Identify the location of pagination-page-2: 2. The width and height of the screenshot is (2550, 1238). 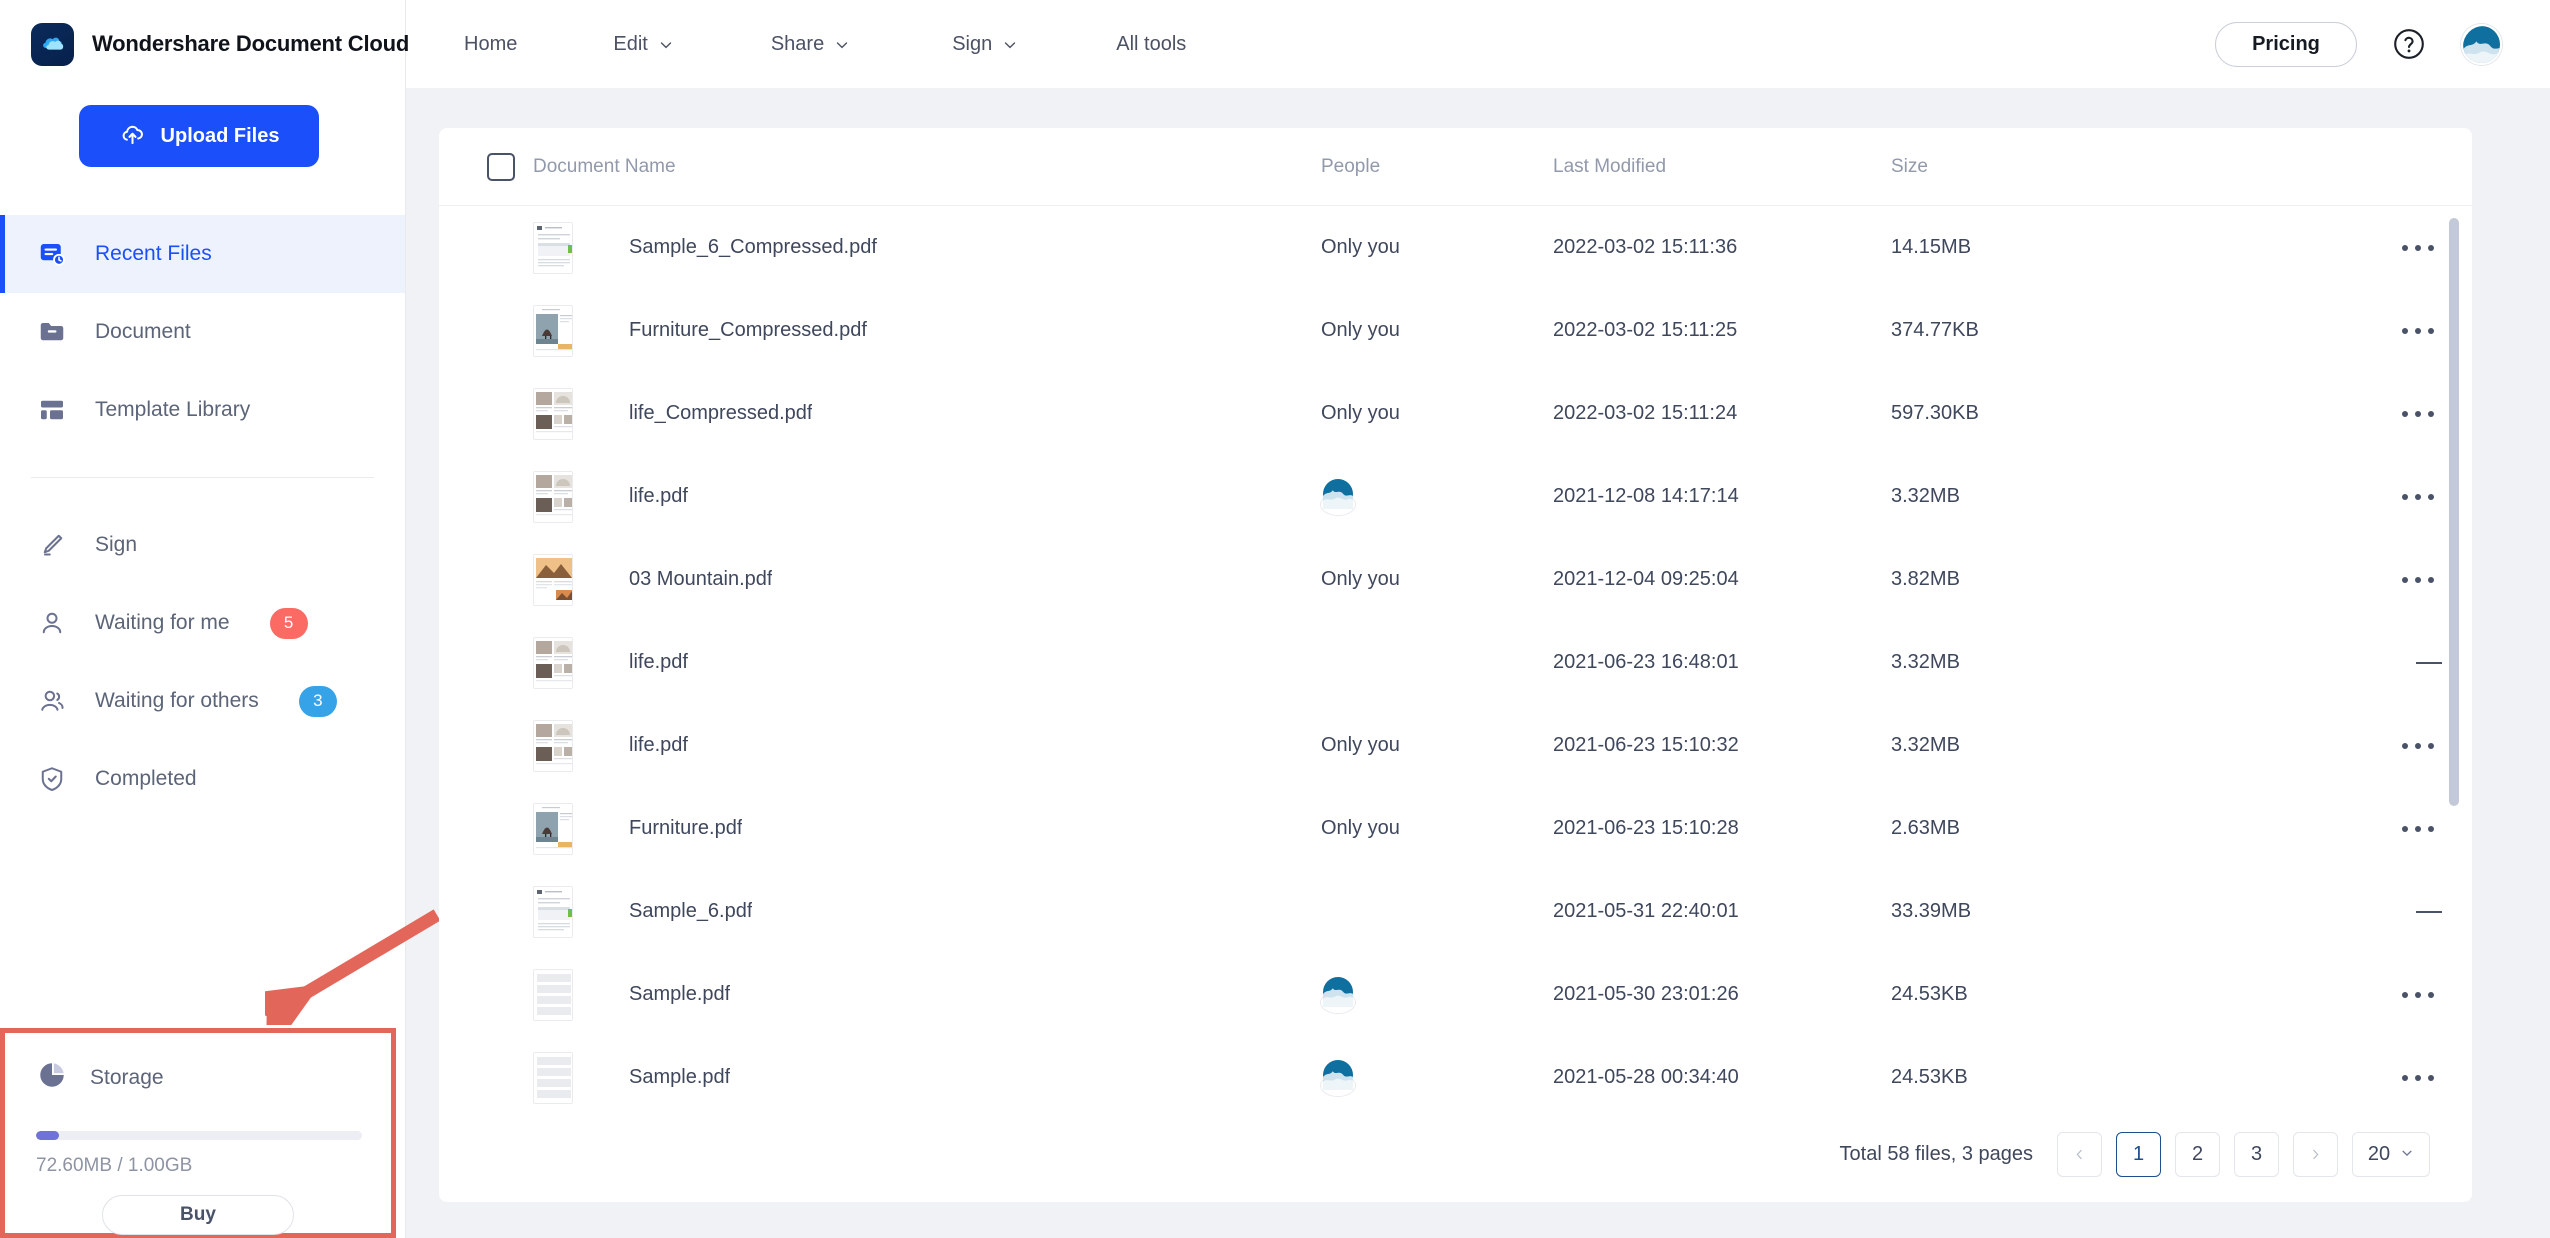
(2197, 1154).